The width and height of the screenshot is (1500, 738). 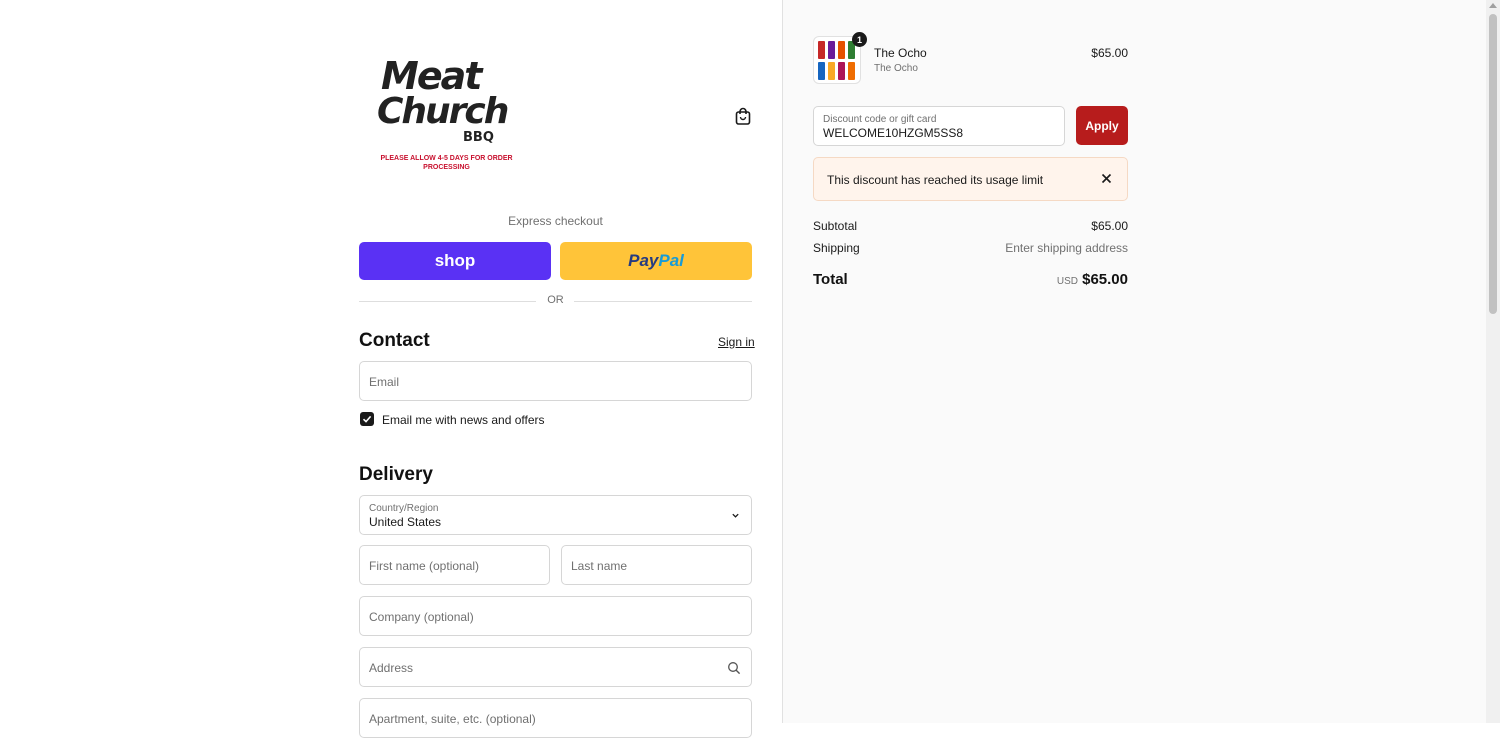 What do you see at coordinates (1109, 53) in the screenshot?
I see `product-price: $65.00` at bounding box center [1109, 53].